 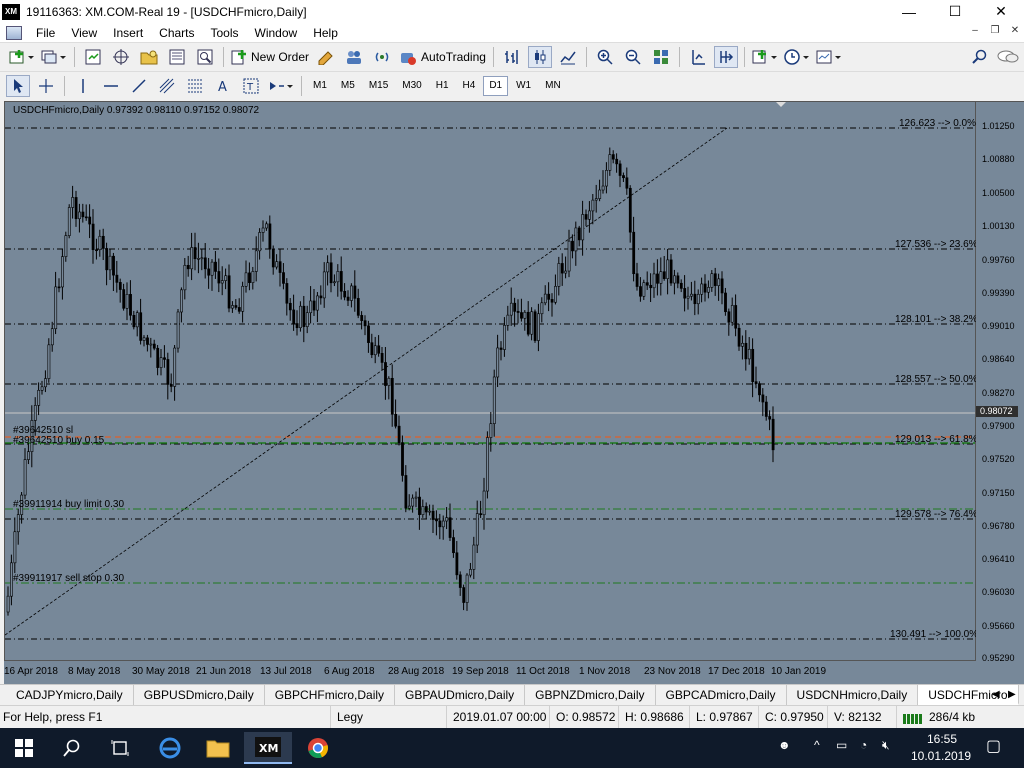 I want to click on strategy-tester-button, so click(x=205, y=57).